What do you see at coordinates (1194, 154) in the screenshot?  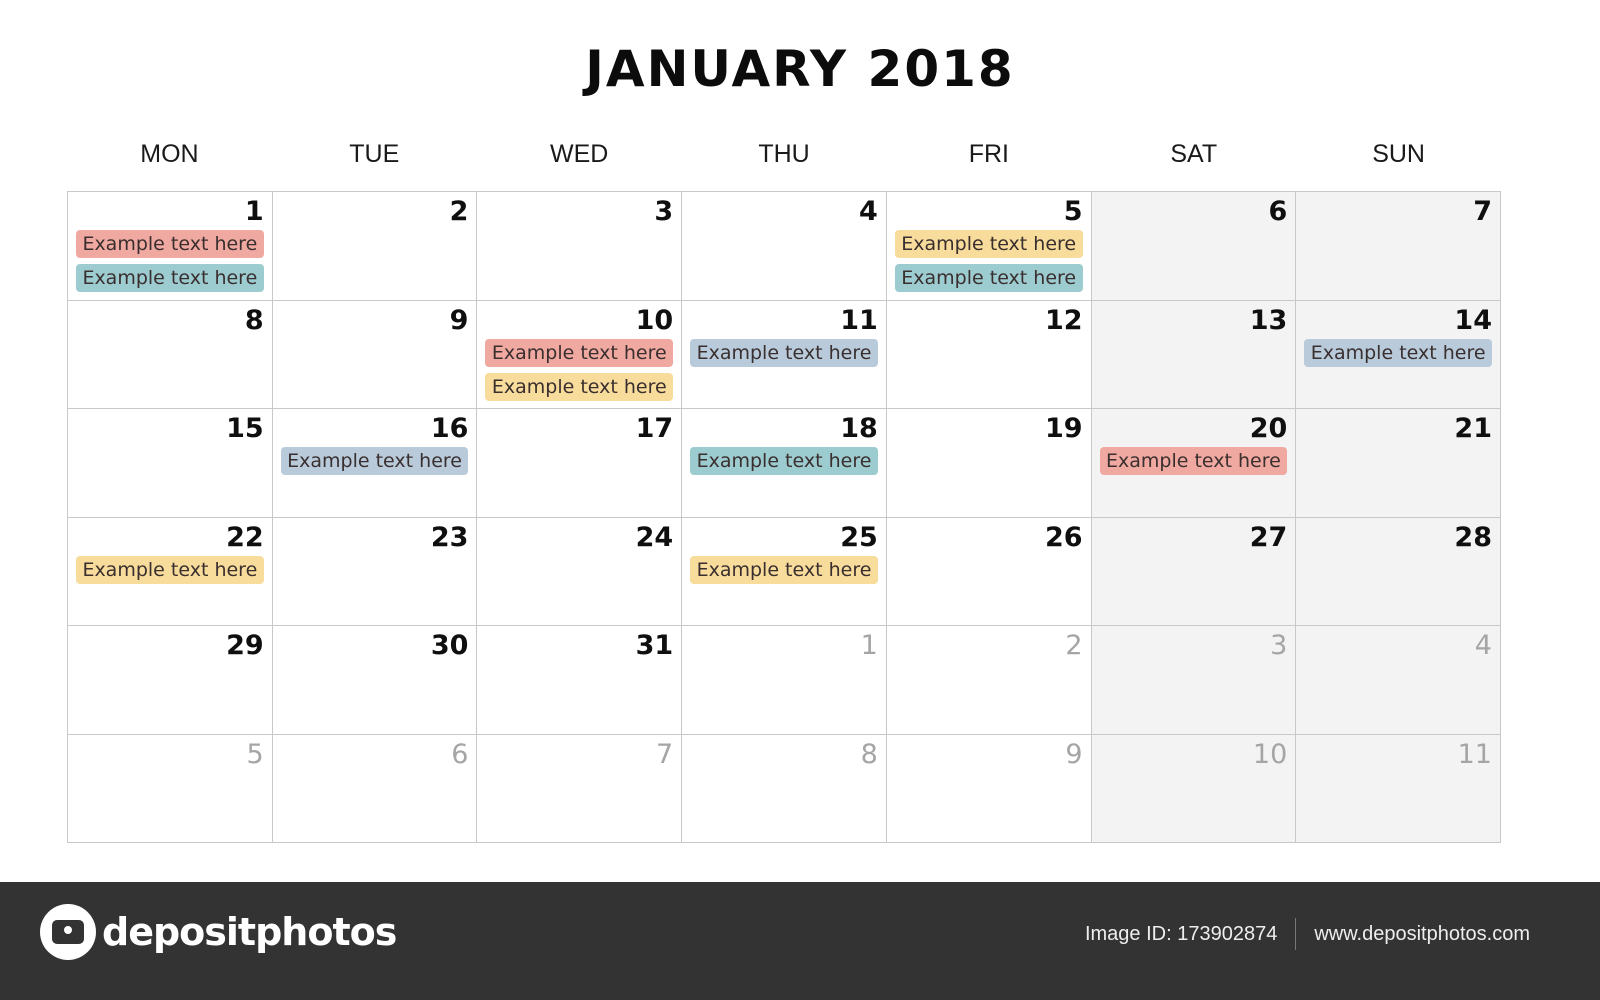 I see `weekday-sat: SAT` at bounding box center [1194, 154].